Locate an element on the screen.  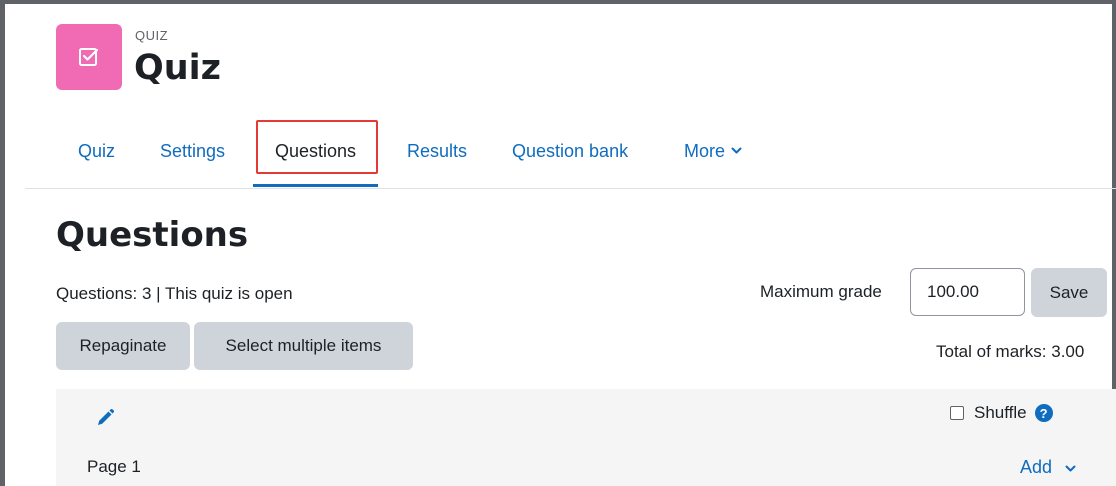
save-button: Save is located at coordinates (1069, 292).